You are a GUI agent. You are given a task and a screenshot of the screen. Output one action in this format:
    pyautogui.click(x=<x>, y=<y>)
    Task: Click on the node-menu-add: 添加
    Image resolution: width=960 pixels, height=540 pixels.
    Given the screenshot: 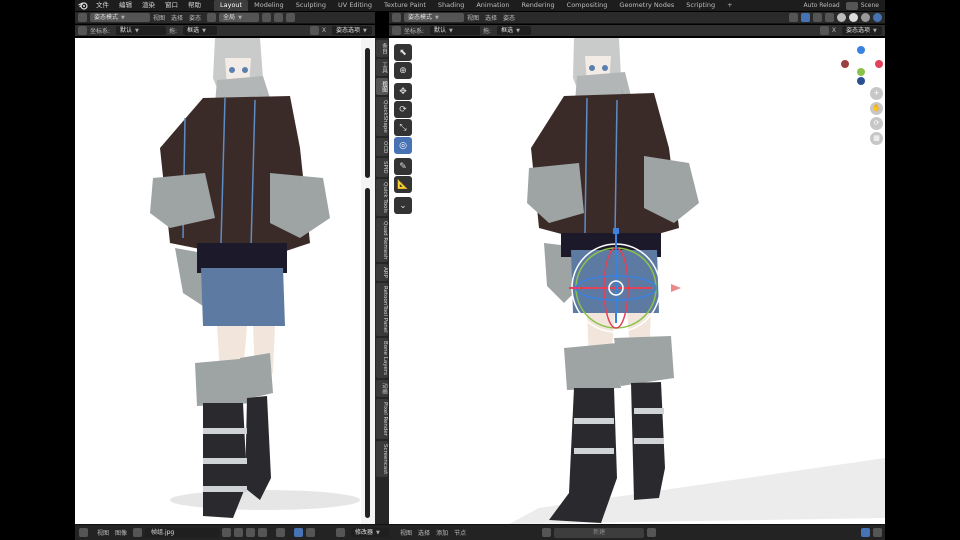 What is the action you would take?
    pyautogui.click(x=442, y=532)
    